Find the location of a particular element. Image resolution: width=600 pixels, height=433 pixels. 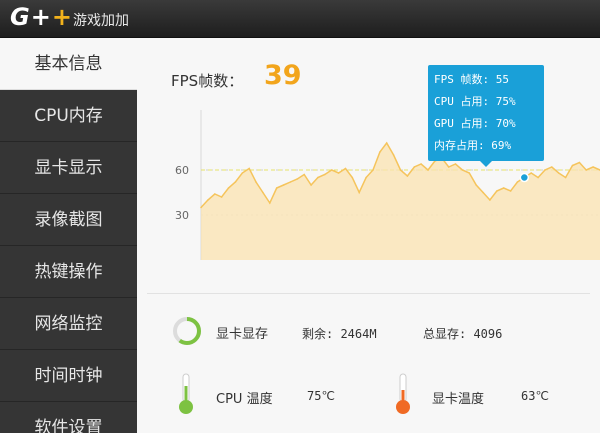

fps-label: FPS帧数： is located at coordinates (207, 81).